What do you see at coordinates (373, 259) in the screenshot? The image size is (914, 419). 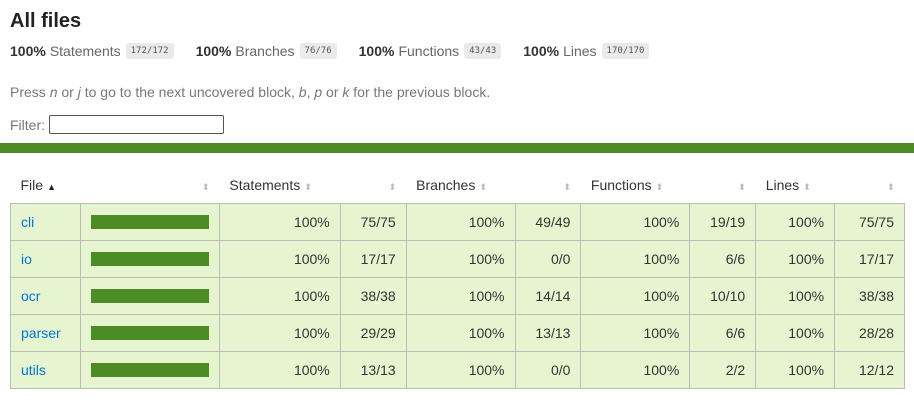 I see `statements-raw: 17/17` at bounding box center [373, 259].